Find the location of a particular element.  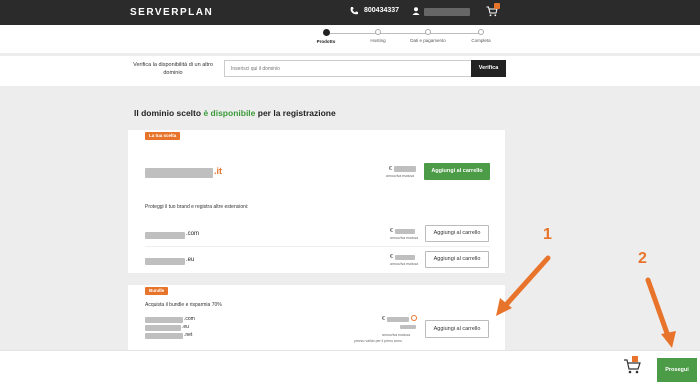

domain-search-input is located at coordinates (348, 68).